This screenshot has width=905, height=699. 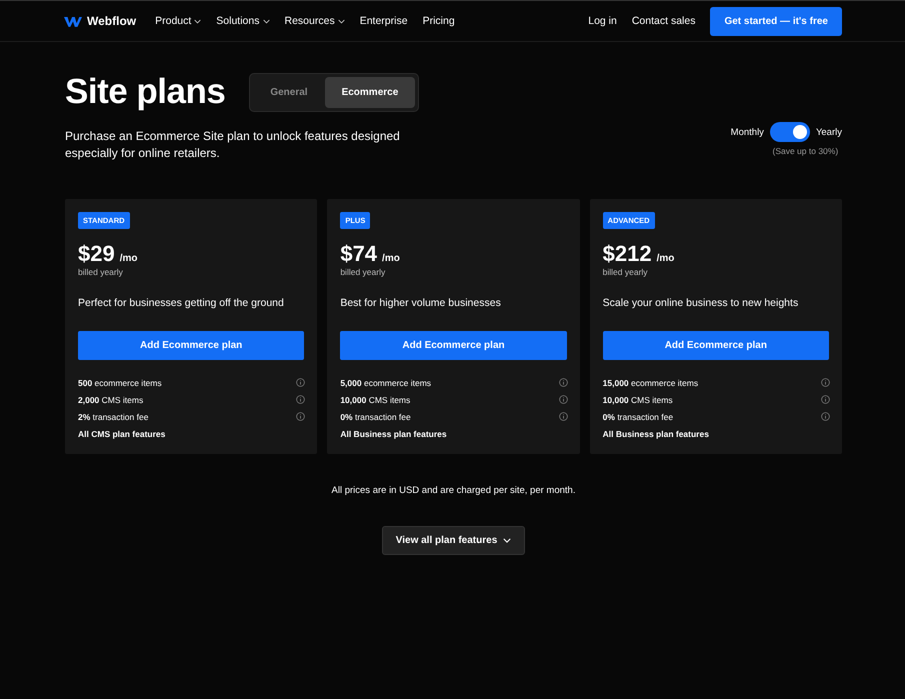 What do you see at coordinates (627, 254) in the screenshot?
I see `plan-price: $212` at bounding box center [627, 254].